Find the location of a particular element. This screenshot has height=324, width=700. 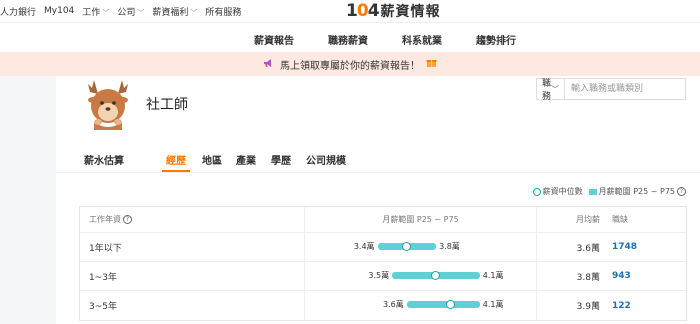

search-input is located at coordinates (628, 89).